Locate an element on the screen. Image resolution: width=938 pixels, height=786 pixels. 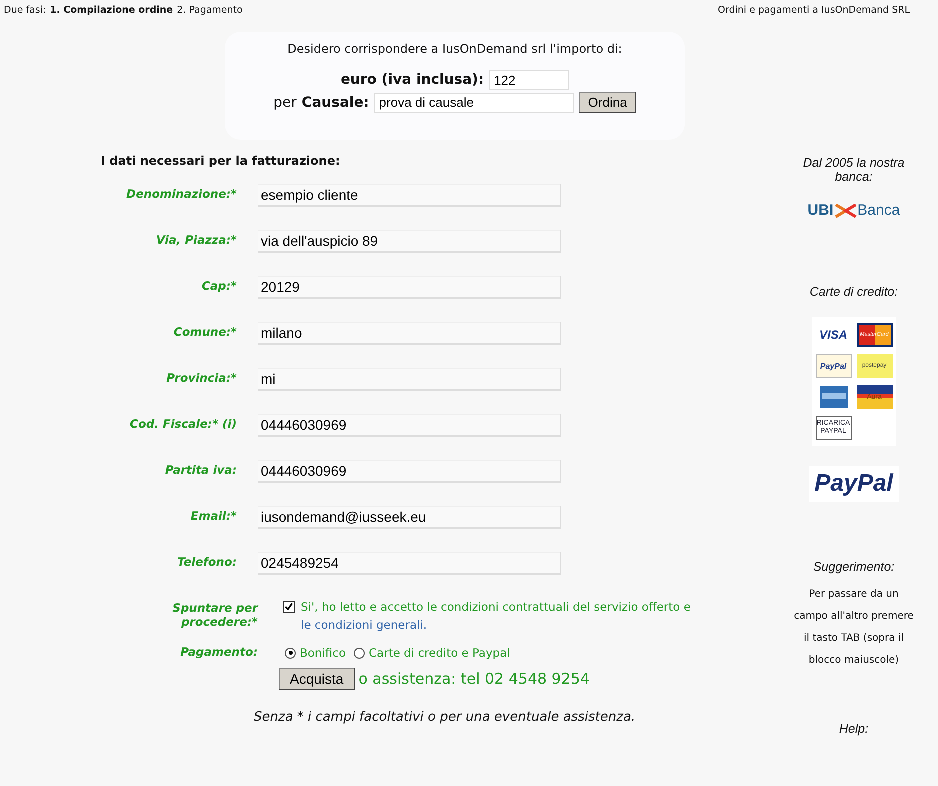
step-label: 2. Pagamento is located at coordinates (210, 10).